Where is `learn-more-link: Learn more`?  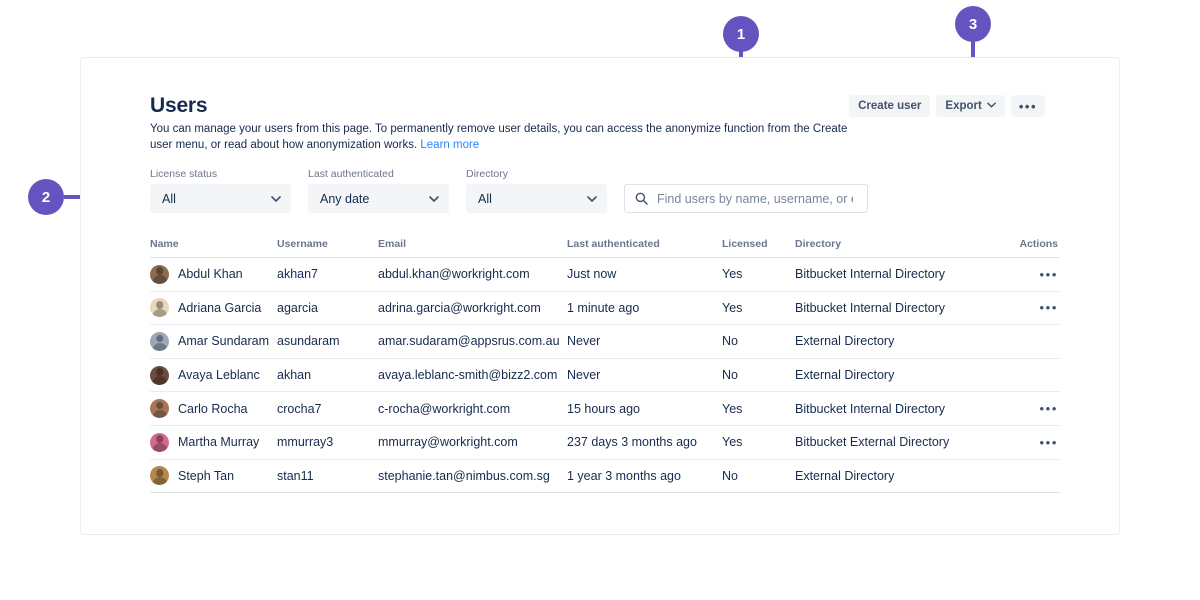
learn-more-link: Learn more is located at coordinates (449, 145).